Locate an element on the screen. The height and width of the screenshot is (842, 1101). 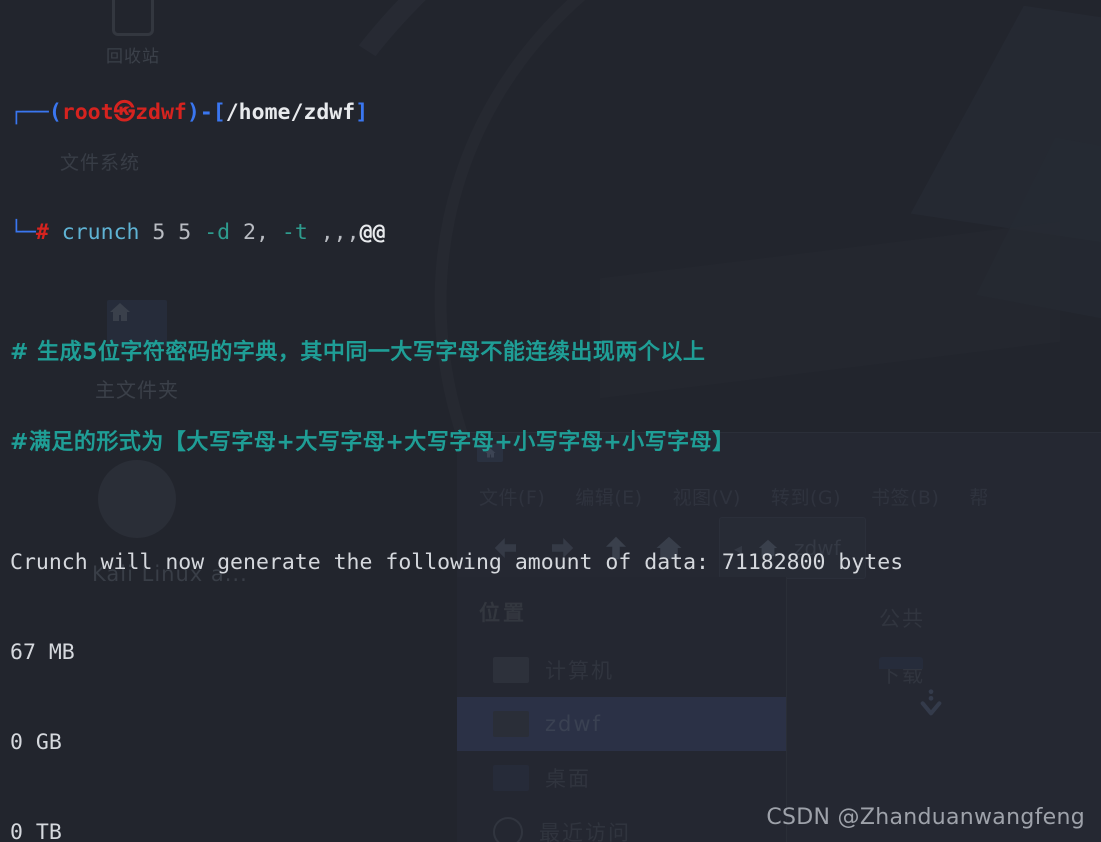
prompt-branch-bottom: └─ is located at coordinates (23, 232).